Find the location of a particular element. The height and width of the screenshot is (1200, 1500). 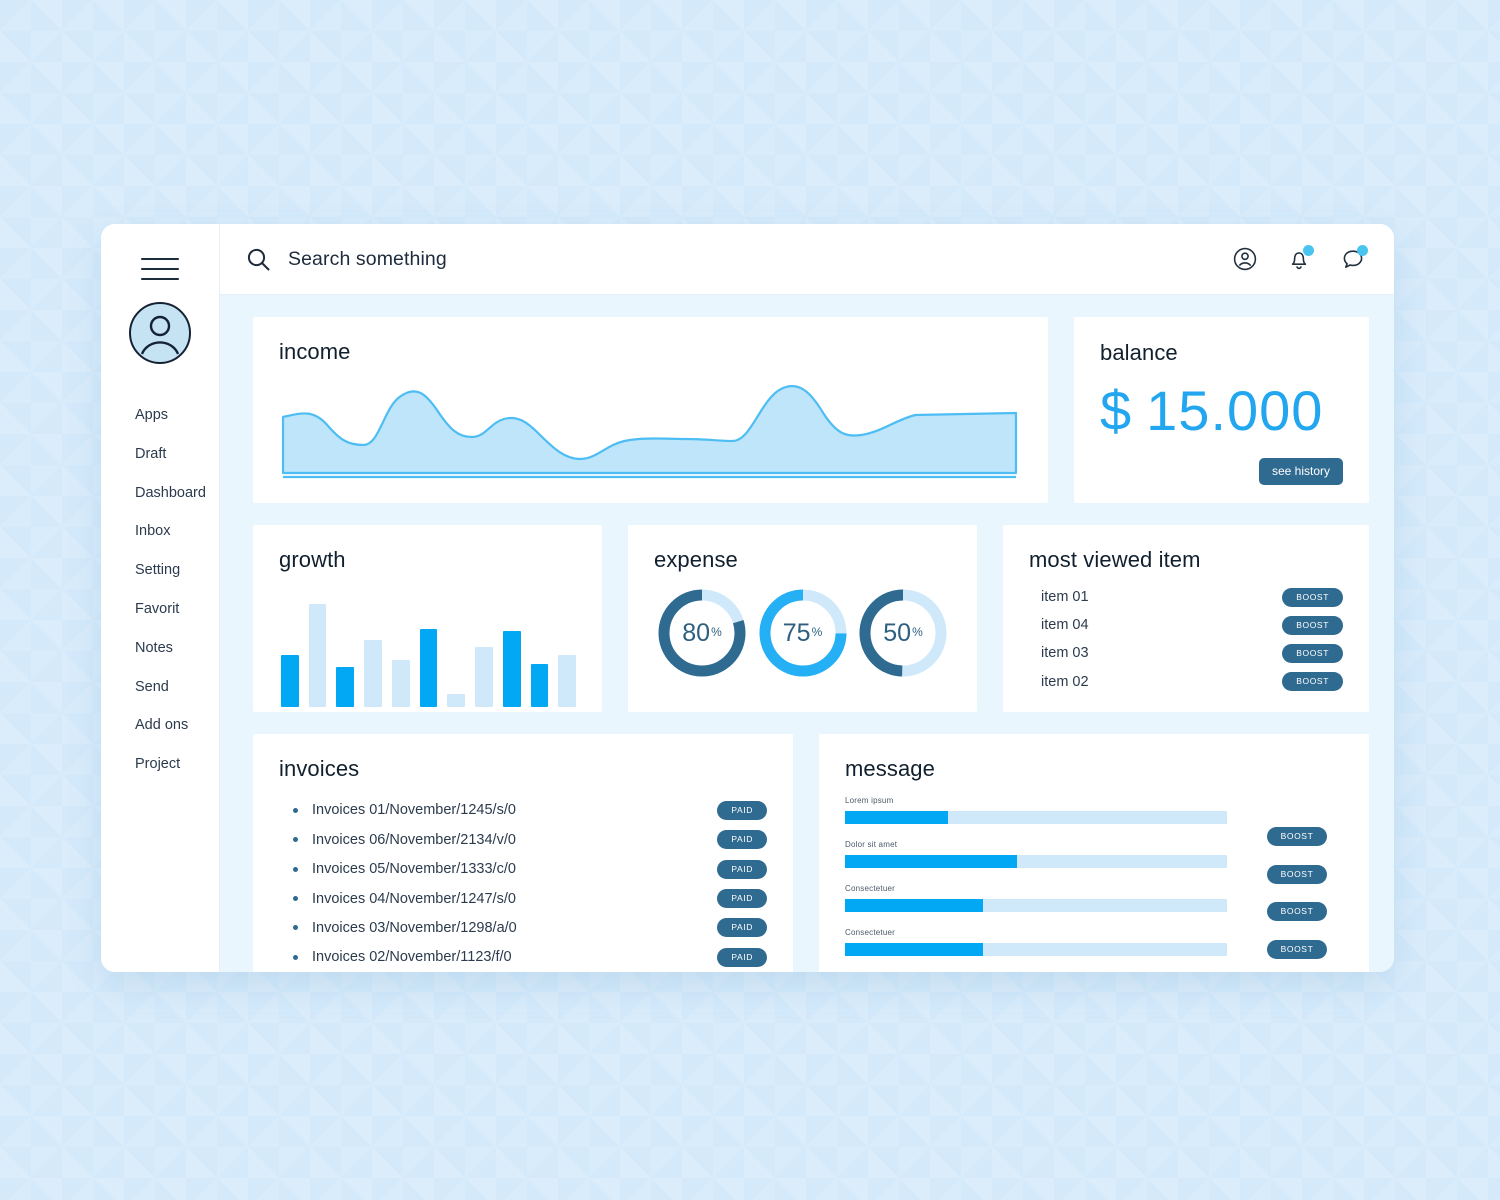

invoices-title: invoices is located at coordinates (319, 768).